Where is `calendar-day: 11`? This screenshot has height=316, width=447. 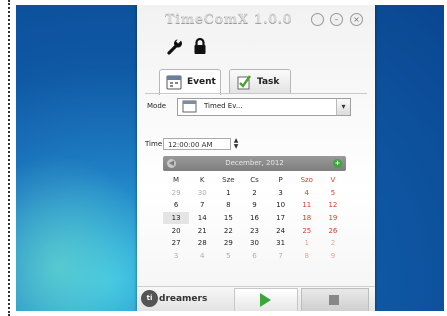 calendar-day: 11 is located at coordinates (307, 205).